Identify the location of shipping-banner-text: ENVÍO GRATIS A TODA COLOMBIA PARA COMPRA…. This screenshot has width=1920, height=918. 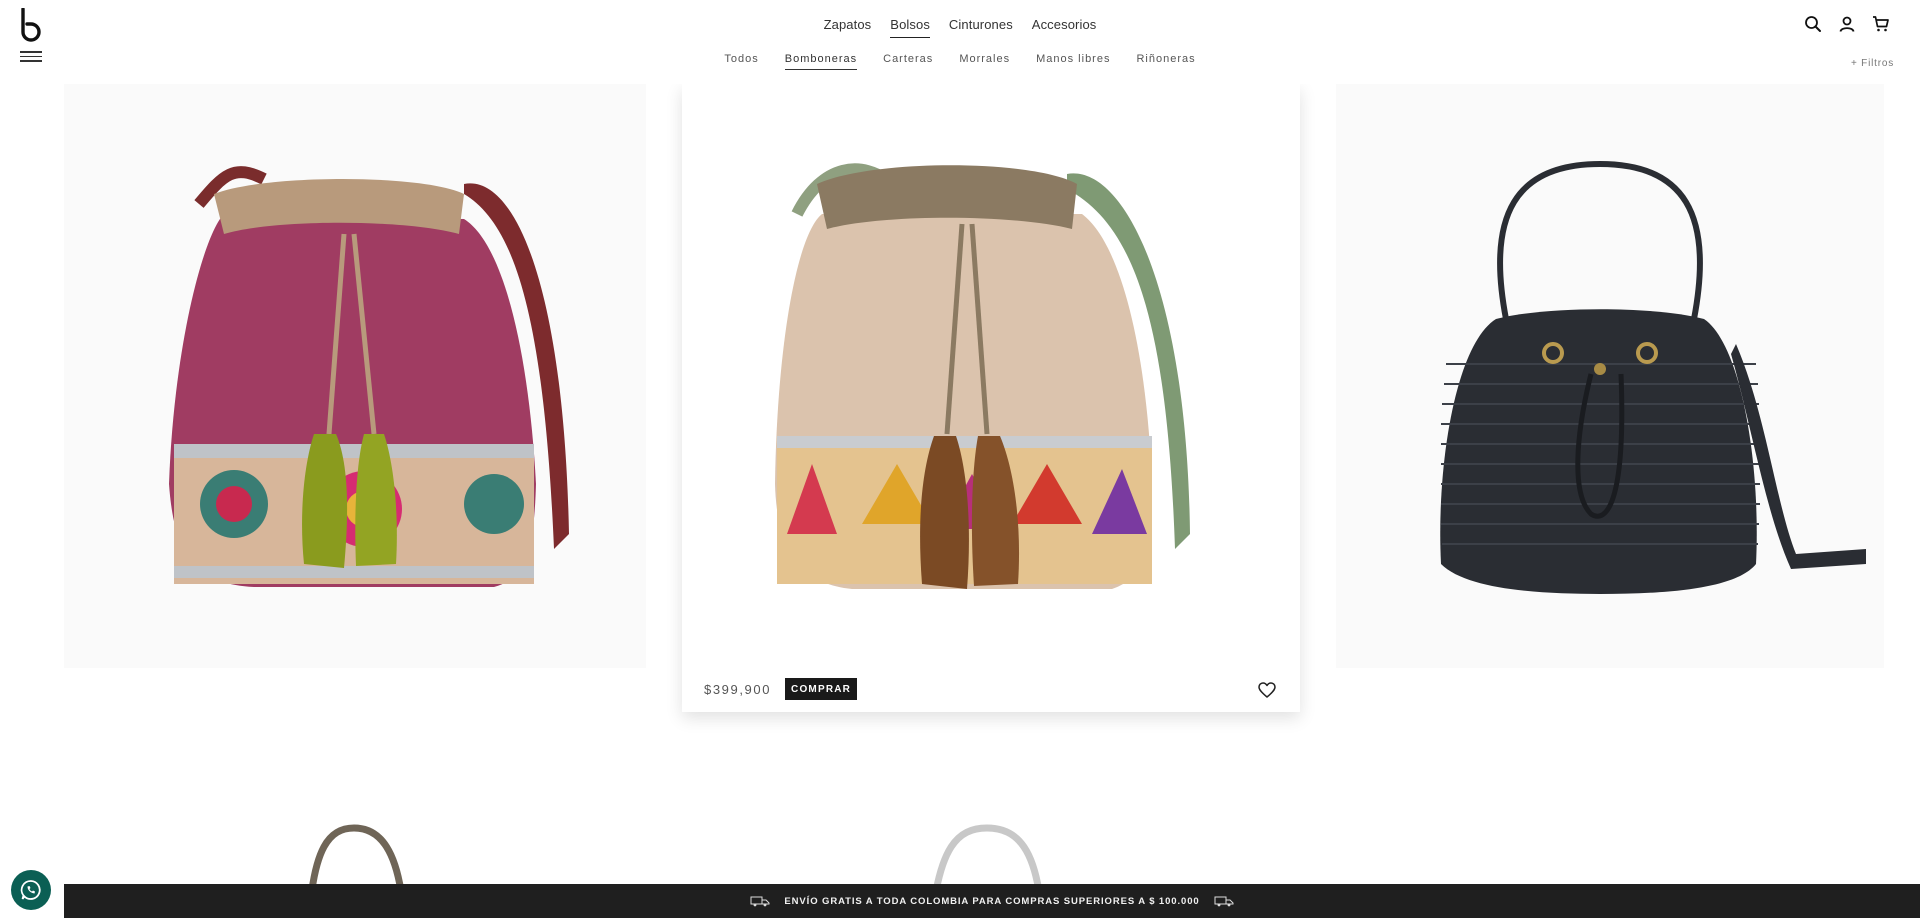
(992, 901).